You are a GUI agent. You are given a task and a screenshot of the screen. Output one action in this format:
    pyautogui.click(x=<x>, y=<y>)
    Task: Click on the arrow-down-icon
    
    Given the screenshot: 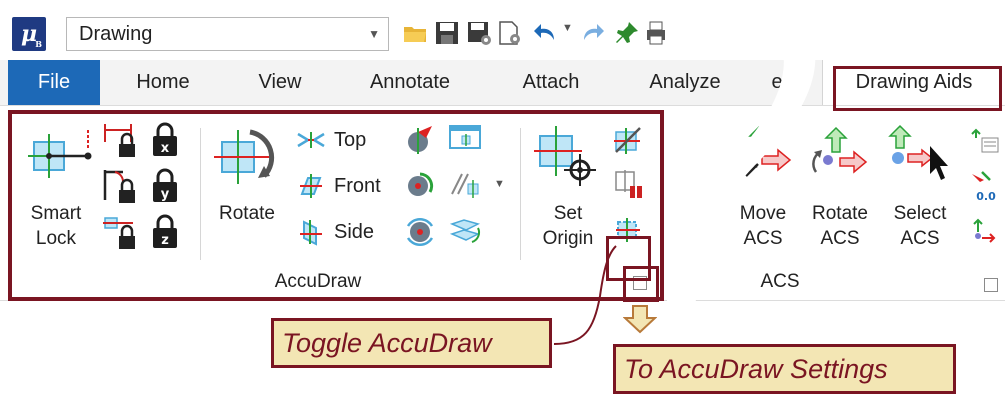 What is the action you would take?
    pyautogui.click(x=640, y=319)
    